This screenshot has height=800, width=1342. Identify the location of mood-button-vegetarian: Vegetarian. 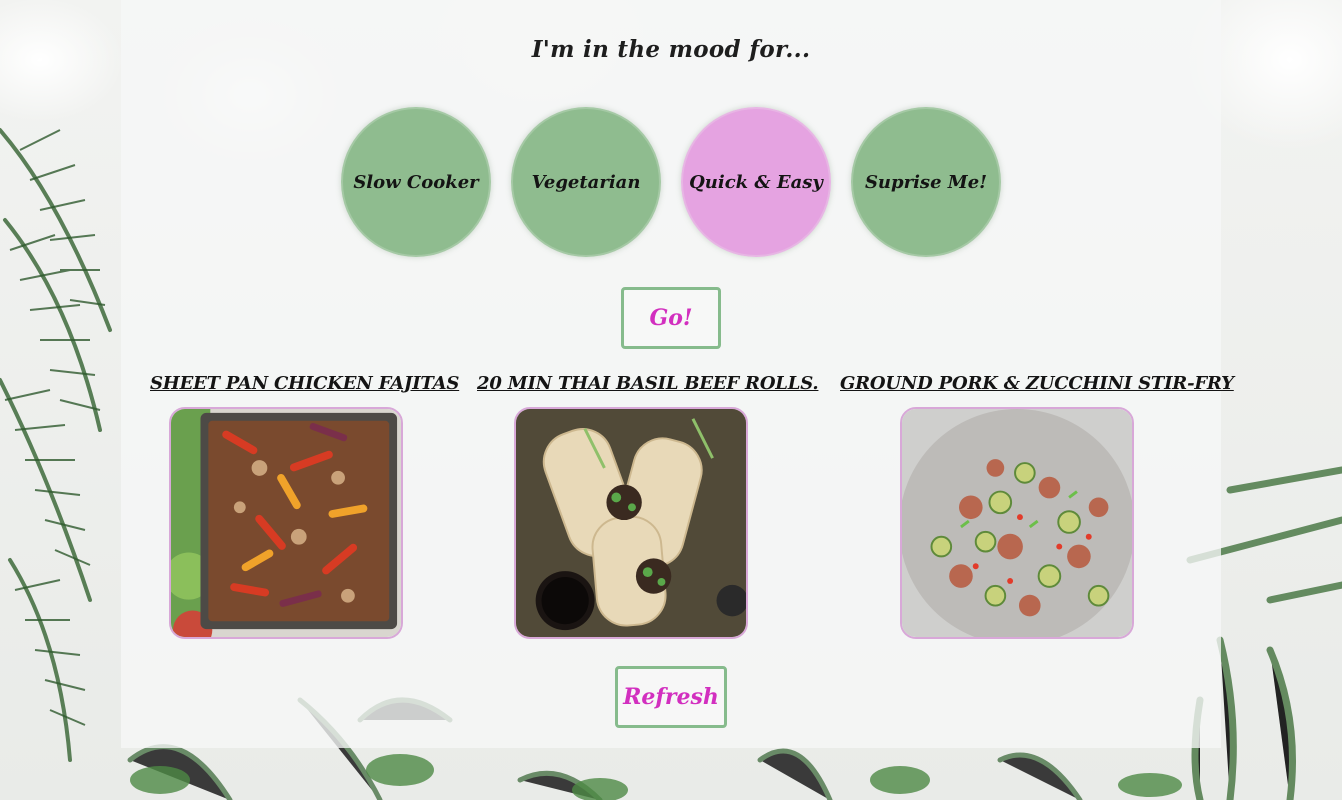
(586, 182).